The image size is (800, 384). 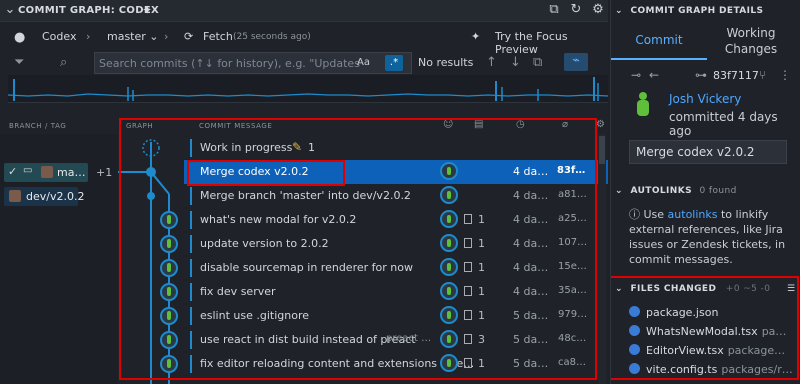 I want to click on file-name: vite.config.ts, so click(x=682, y=369).